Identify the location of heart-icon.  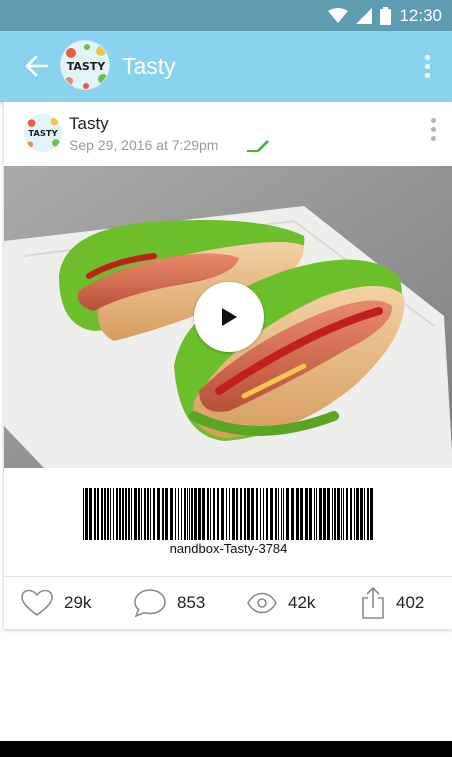
(37, 602).